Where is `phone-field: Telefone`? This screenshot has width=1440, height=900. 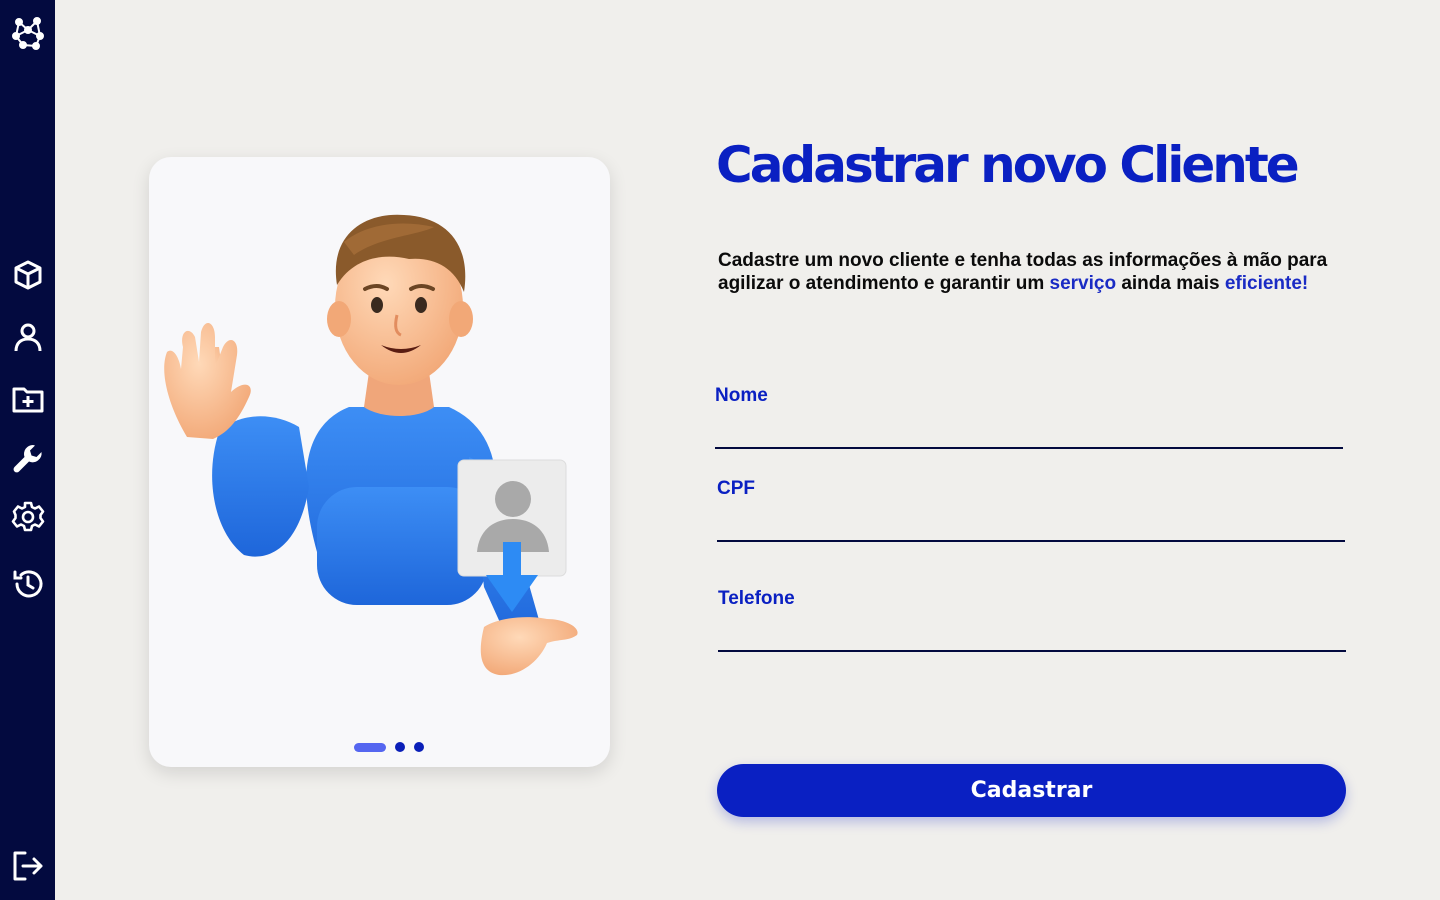
phone-field: Telefone is located at coordinates (1032, 620).